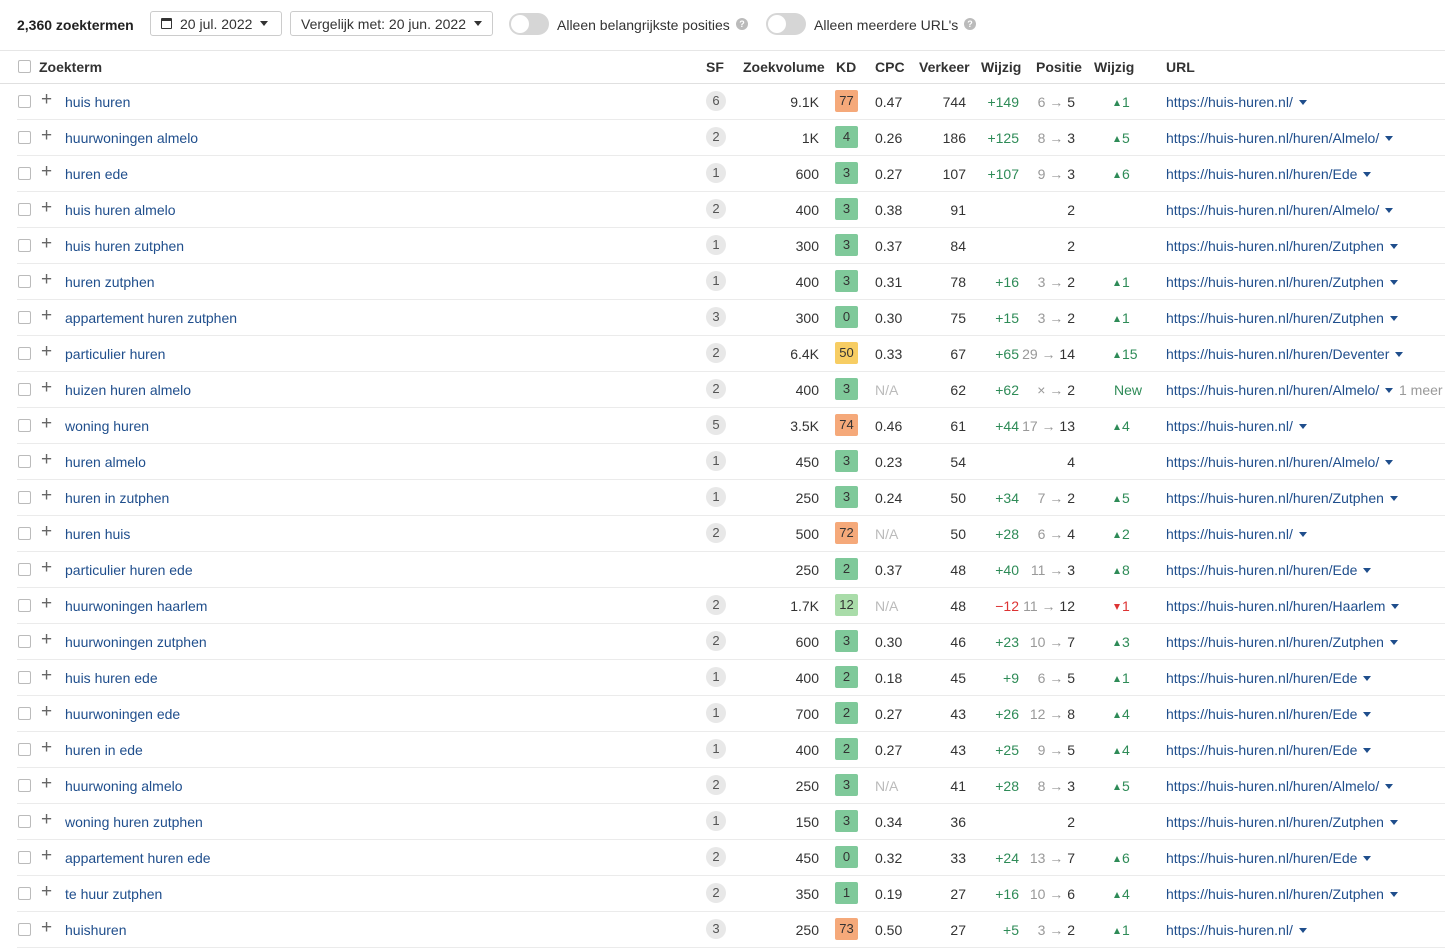  Describe the element at coordinates (131, 138) in the screenshot. I see `keyword-link: huurwoningen almelo` at that location.